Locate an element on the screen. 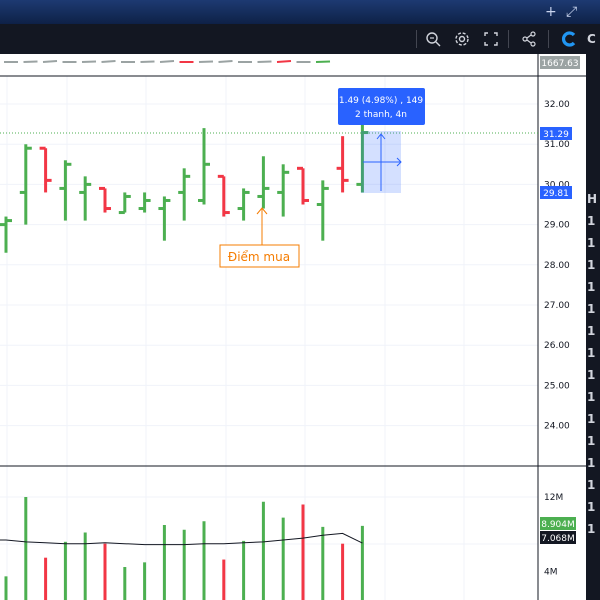 This screenshot has width=600, height=600. compare-label: 1667.63 is located at coordinates (560, 62).